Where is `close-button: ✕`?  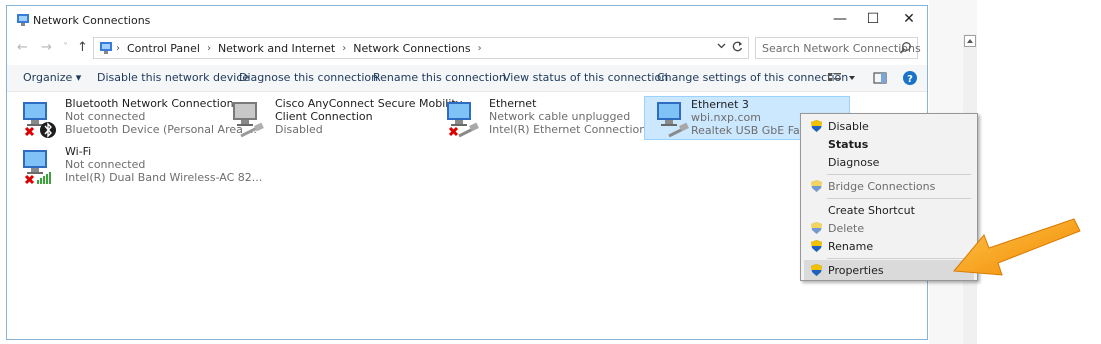
close-button: ✕ is located at coordinates (909, 20).